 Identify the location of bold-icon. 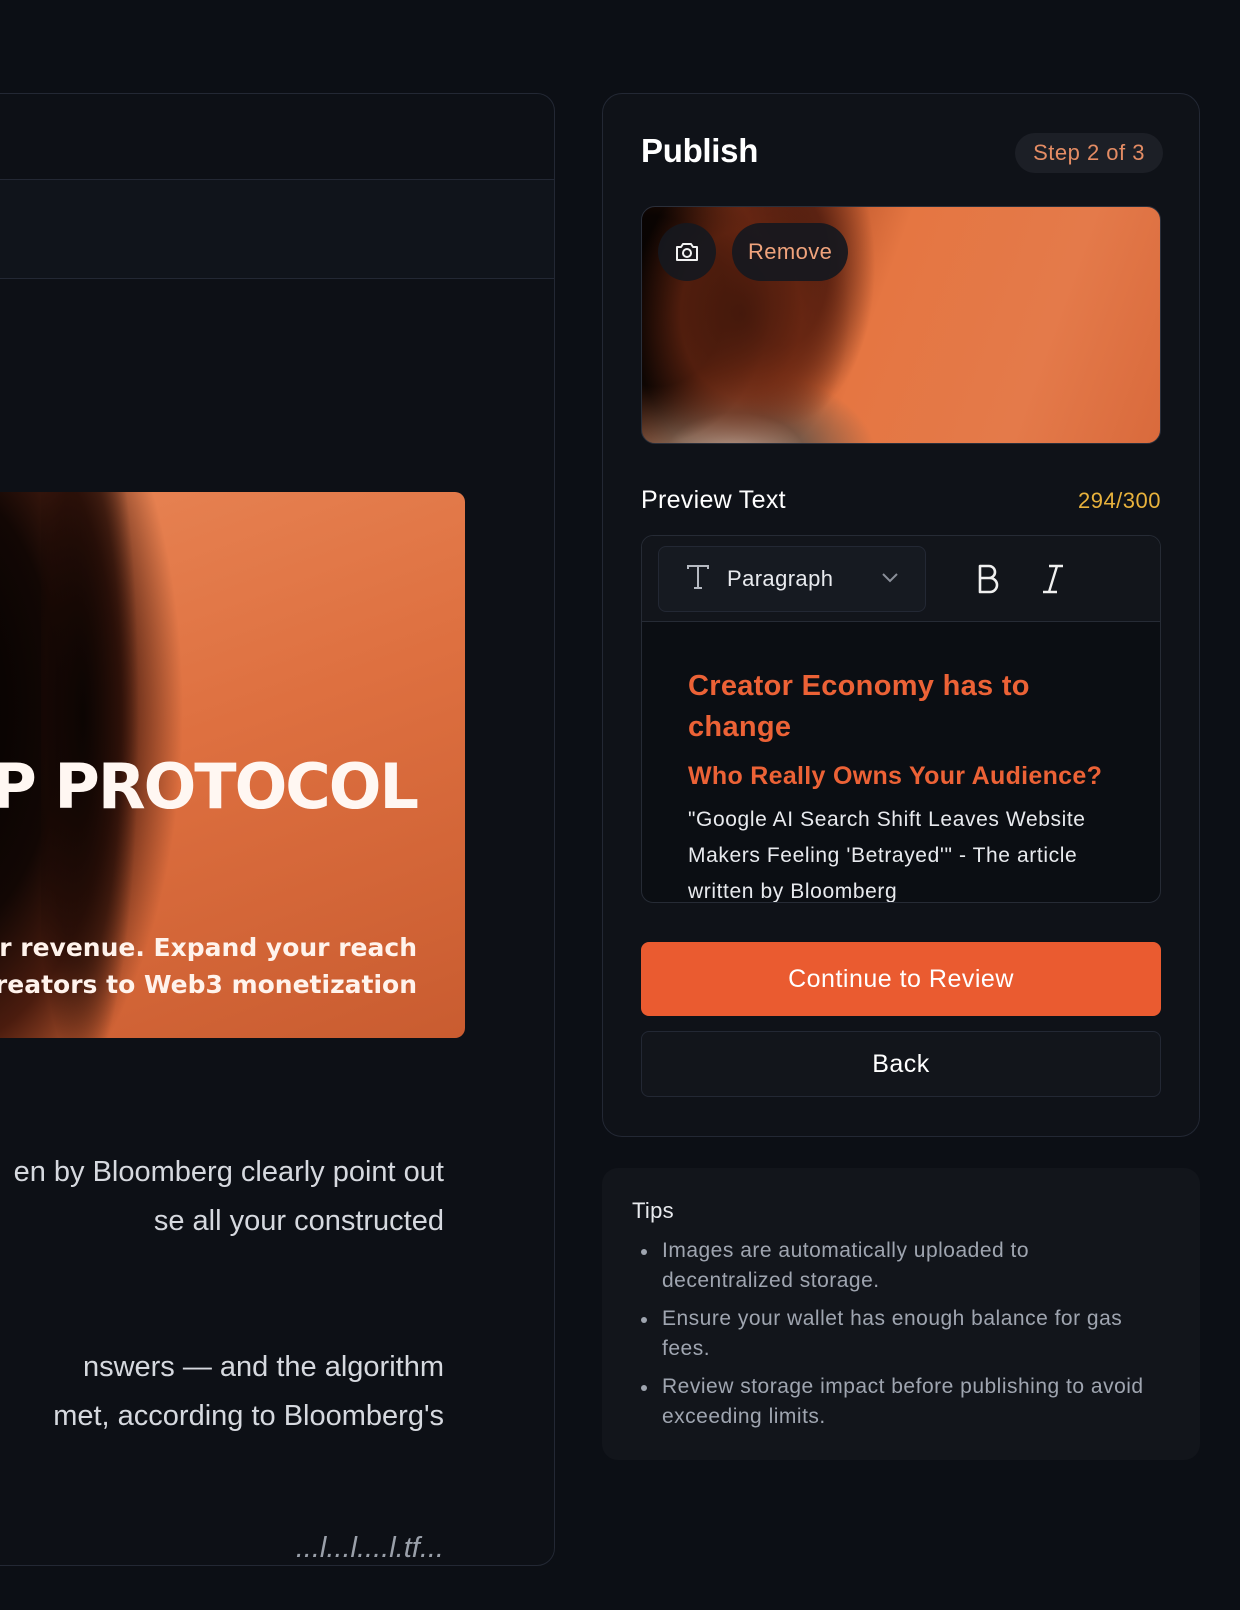
(987, 579).